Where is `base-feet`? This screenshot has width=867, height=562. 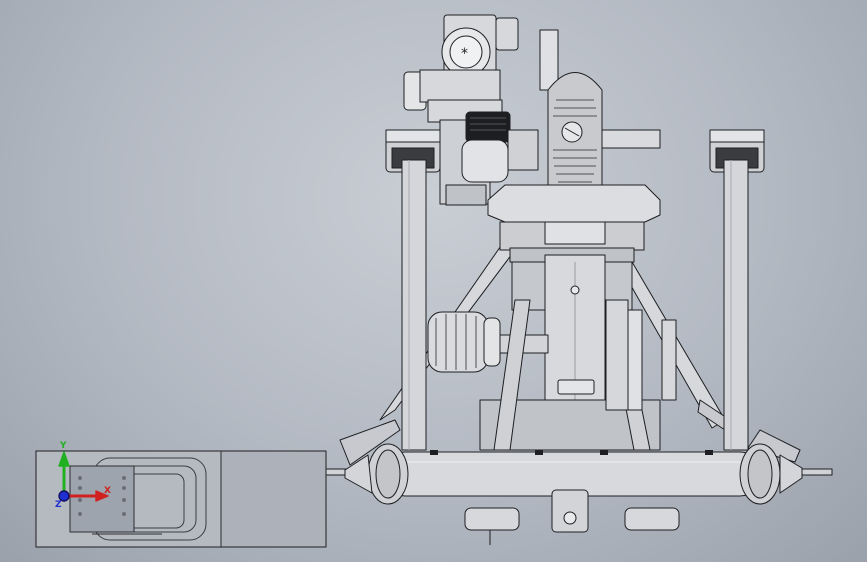 base-feet is located at coordinates (572, 517).